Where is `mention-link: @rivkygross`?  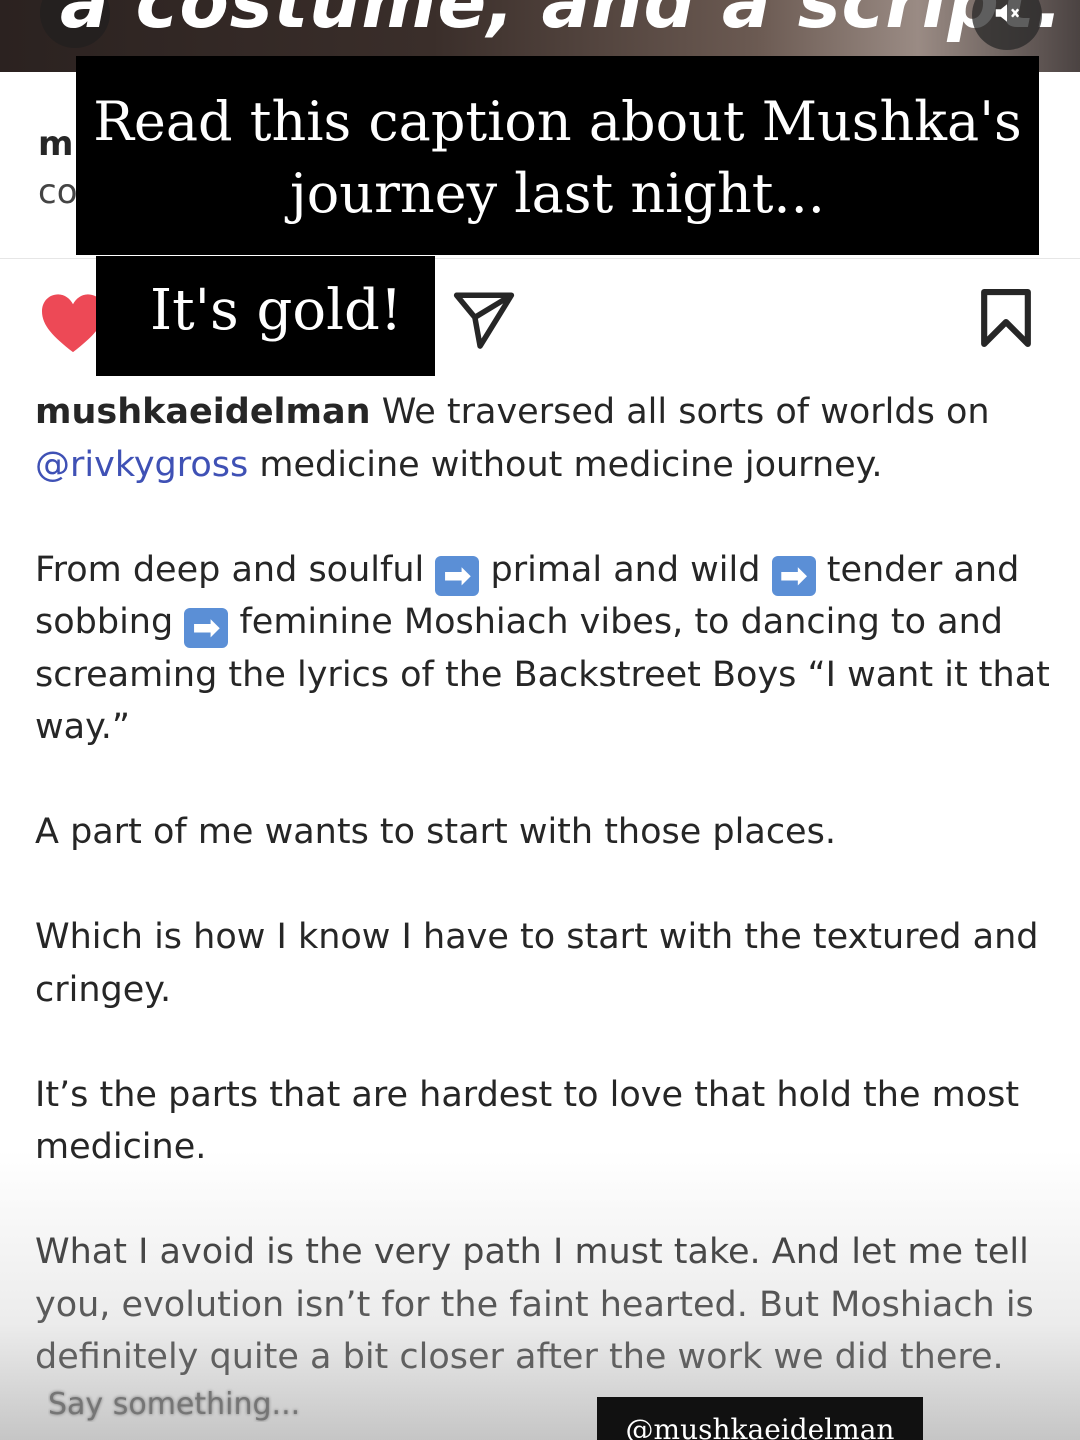
mention-link: @rivkygross is located at coordinates (141, 465).